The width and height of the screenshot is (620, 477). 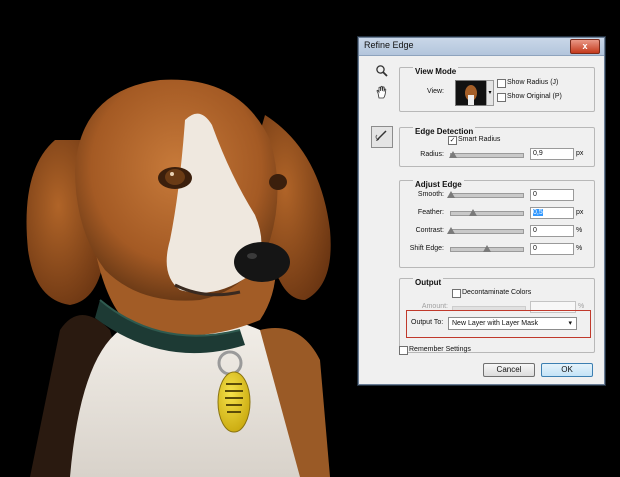 I want to click on remember-settings-checkbox, so click(x=403, y=350).